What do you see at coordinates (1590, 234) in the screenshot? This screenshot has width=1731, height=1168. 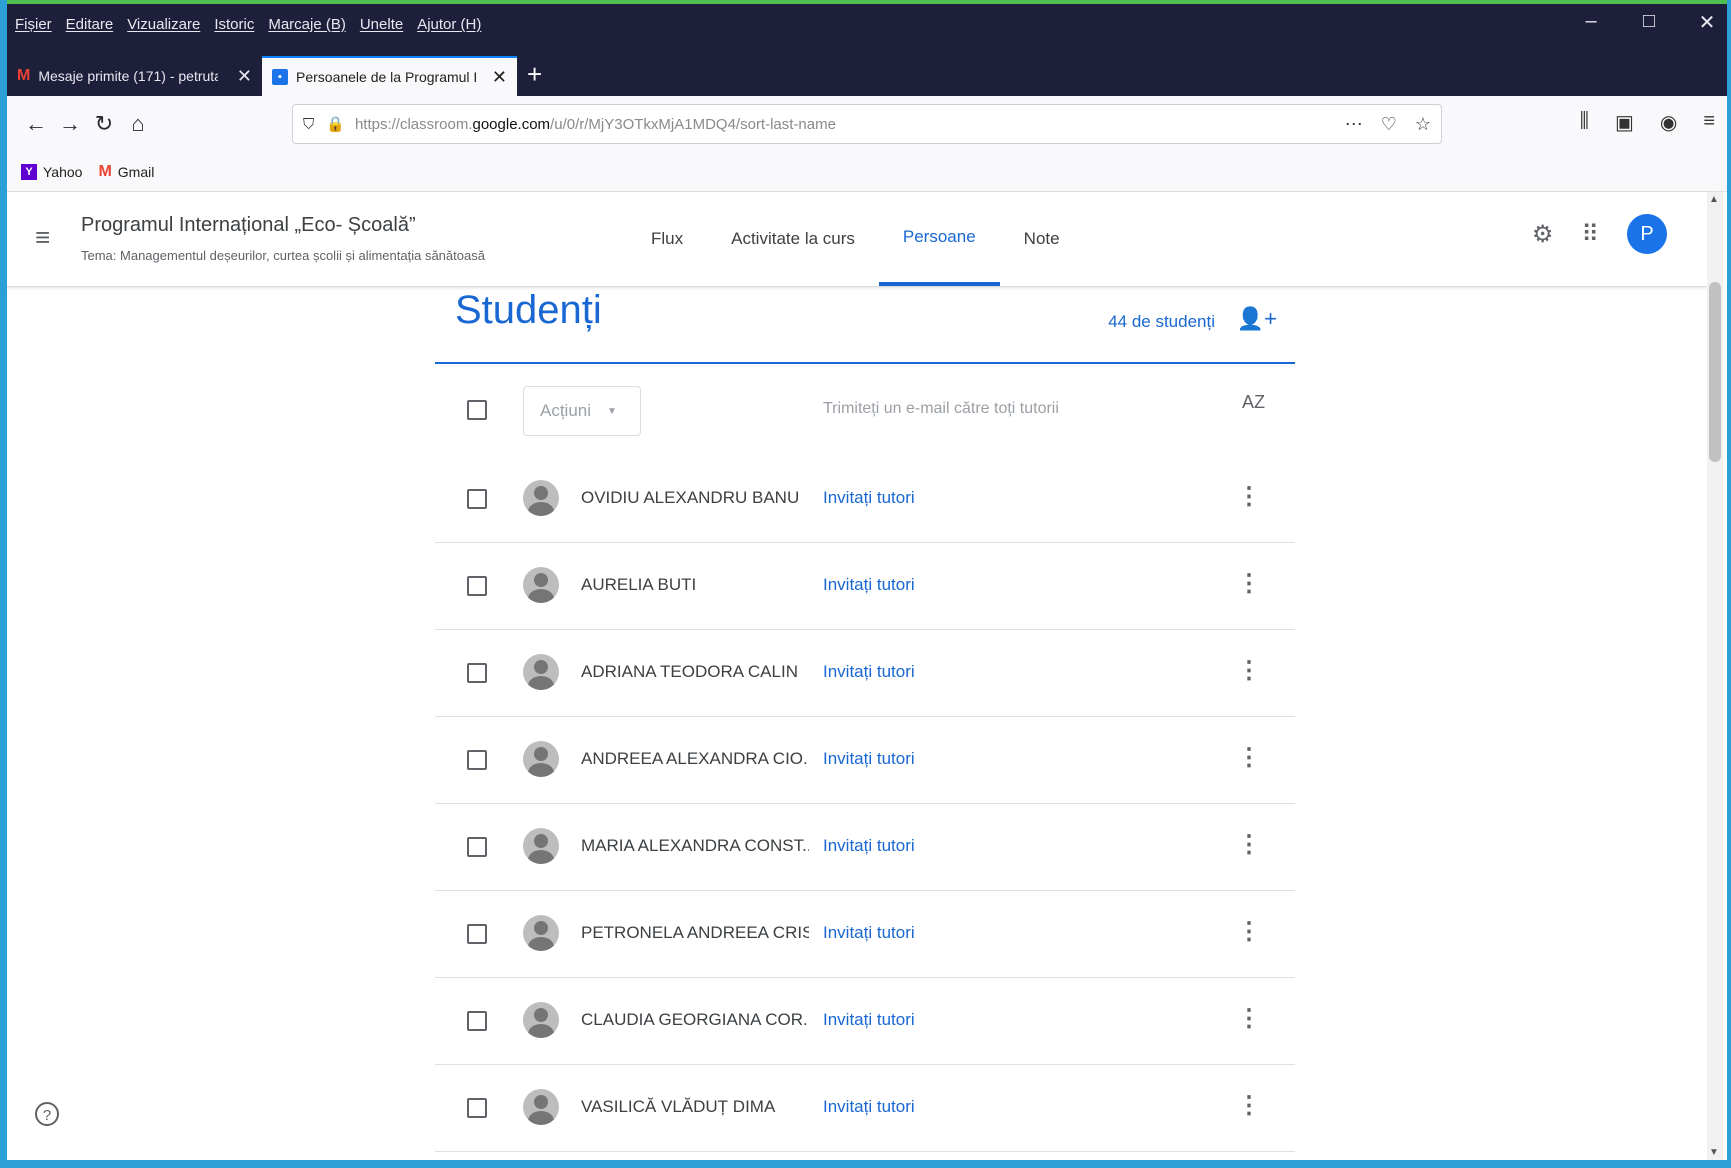 I see `apps-grid-icon: ⠿` at bounding box center [1590, 234].